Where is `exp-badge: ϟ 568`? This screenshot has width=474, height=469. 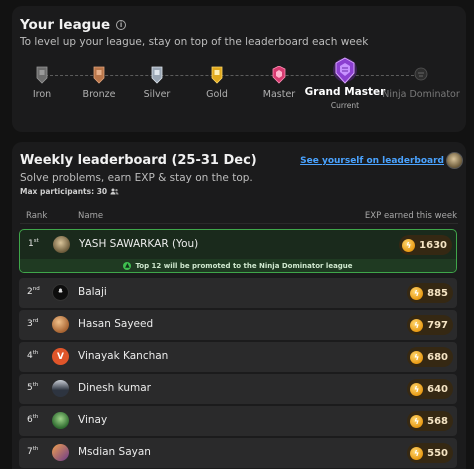 exp-badge: ϟ 568 is located at coordinates (430, 421).